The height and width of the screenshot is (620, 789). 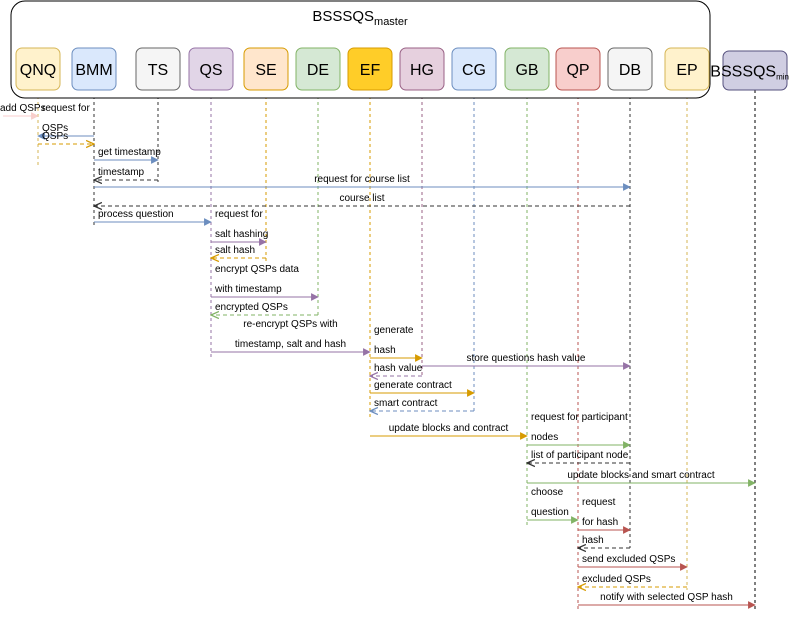 I want to click on message-label: timestamp, salt and hash, so click(x=290, y=344).